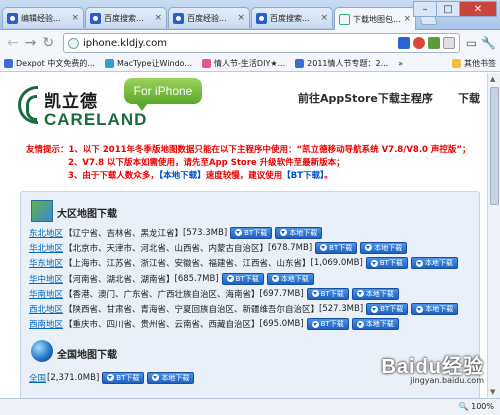 The width and height of the screenshot is (500, 415). Describe the element at coordinates (46, 324) in the screenshot. I see `region-link: 西南地区` at that location.